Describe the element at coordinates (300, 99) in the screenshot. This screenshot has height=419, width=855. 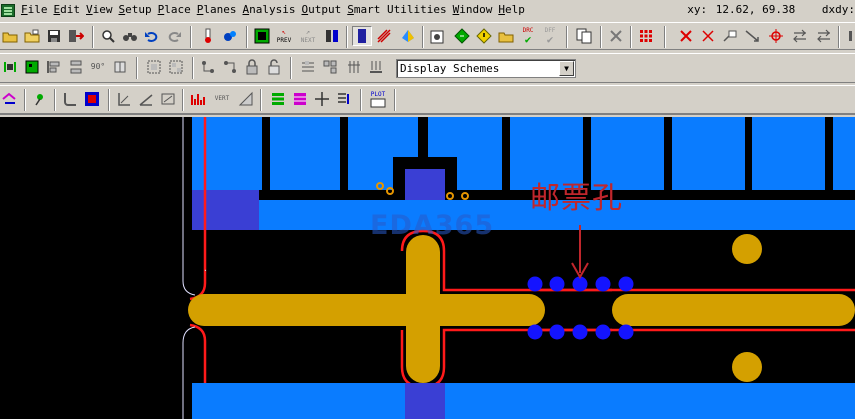
I see `layer-color-icon` at that location.